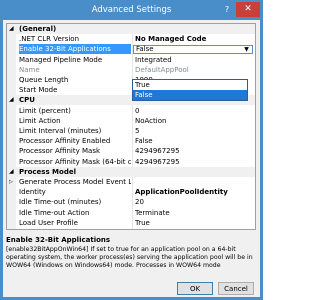  I want to click on property-name: CPU, so click(27, 100).